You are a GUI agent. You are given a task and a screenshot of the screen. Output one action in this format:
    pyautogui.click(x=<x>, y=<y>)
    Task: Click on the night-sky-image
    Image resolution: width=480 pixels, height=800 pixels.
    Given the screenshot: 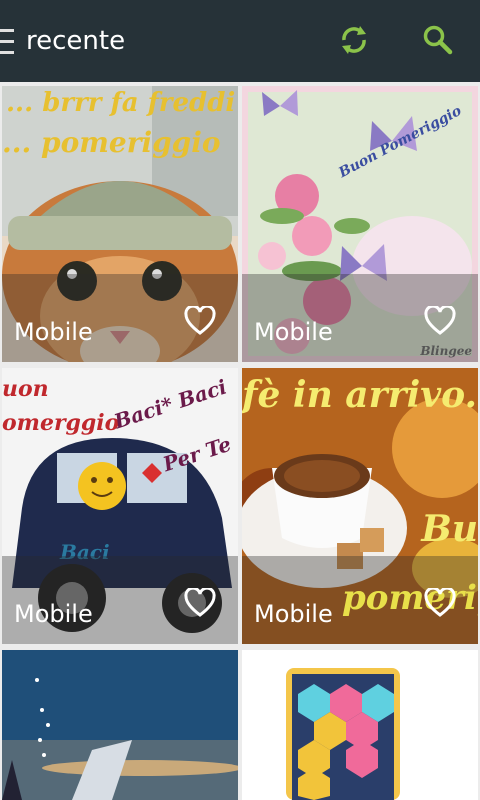 What is the action you would take?
    pyautogui.click(x=120, y=725)
    